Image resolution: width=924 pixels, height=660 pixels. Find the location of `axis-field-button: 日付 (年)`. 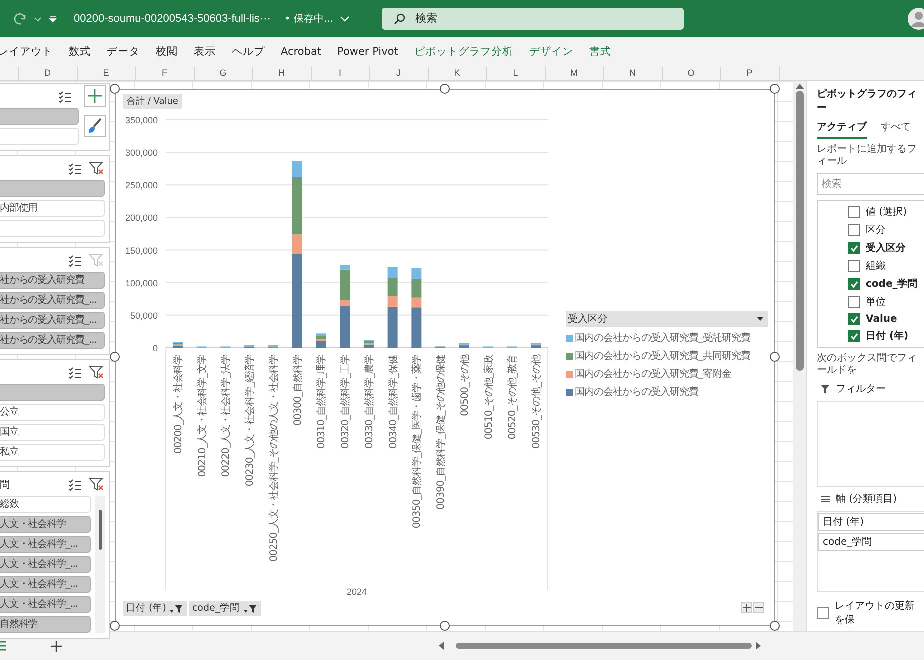

axis-field-button: 日付 (年) is located at coordinates (155, 608).